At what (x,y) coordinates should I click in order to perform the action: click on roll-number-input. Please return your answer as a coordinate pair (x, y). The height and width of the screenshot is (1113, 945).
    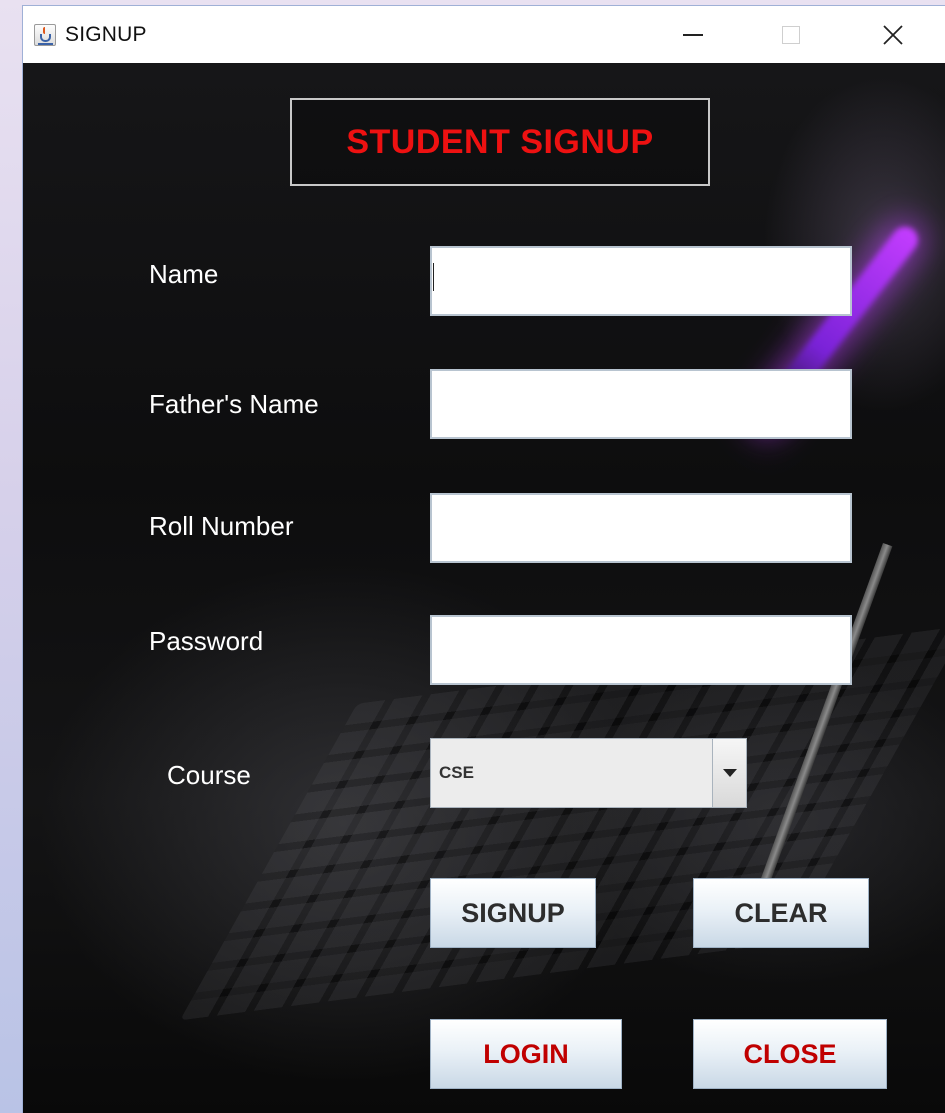
    Looking at the image, I should click on (641, 528).